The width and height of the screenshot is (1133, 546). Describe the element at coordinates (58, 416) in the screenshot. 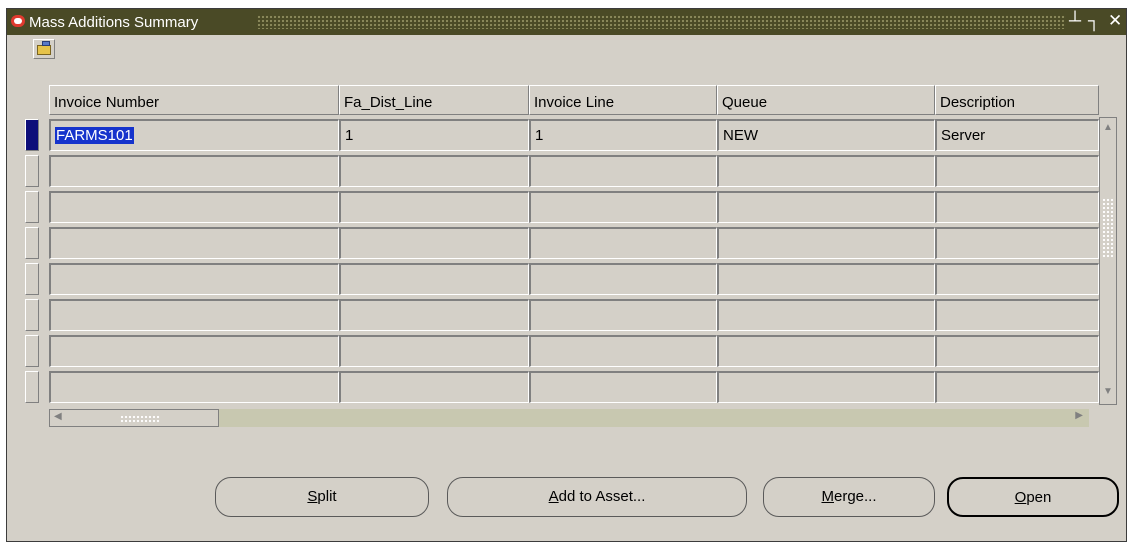

I see `scroll-left-icon: ◀` at that location.